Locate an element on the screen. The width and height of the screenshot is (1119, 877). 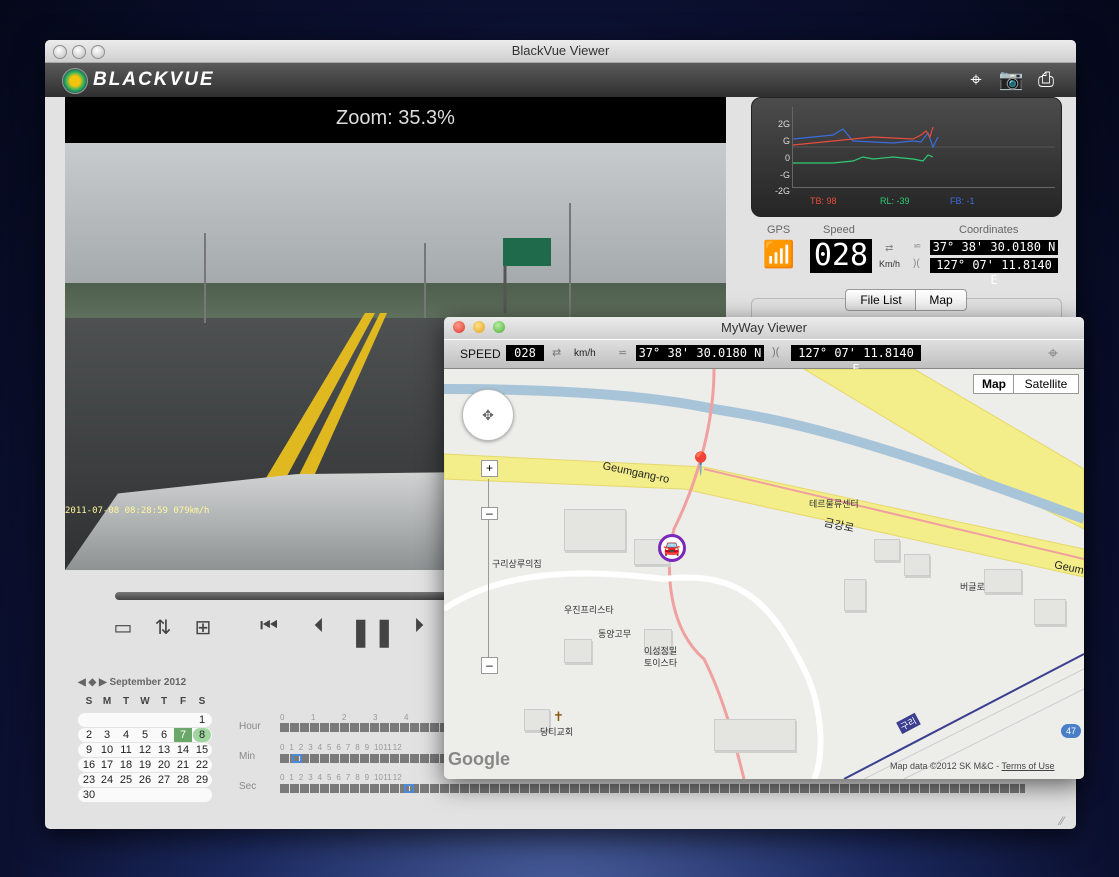
next-month-icon: ▶ is located at coordinates (103, 682).